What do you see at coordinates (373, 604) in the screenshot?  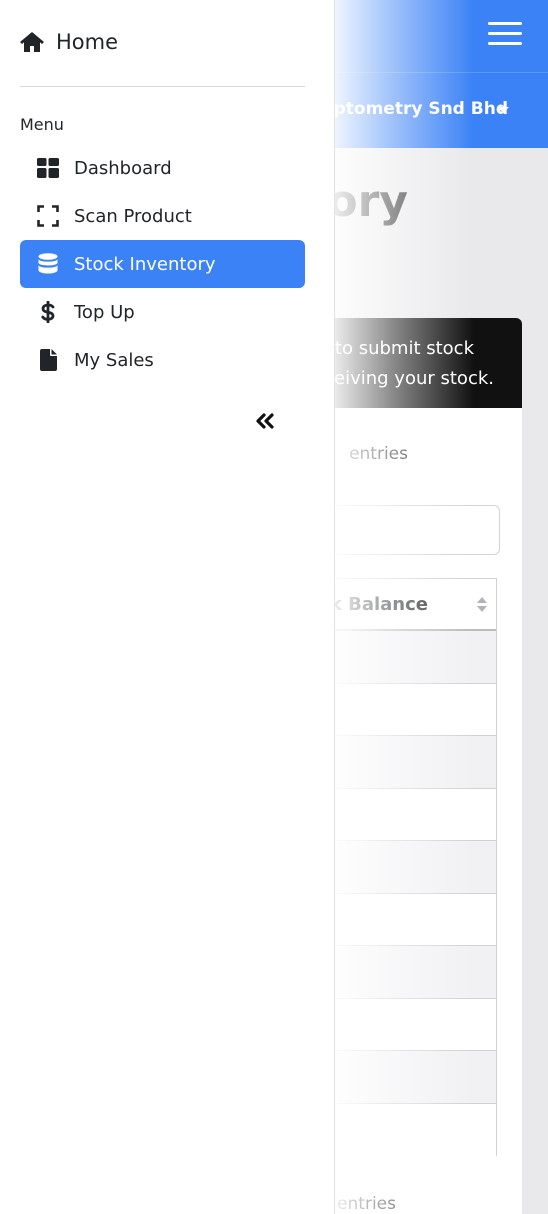 I see `column-header-label: ck Balance` at bounding box center [373, 604].